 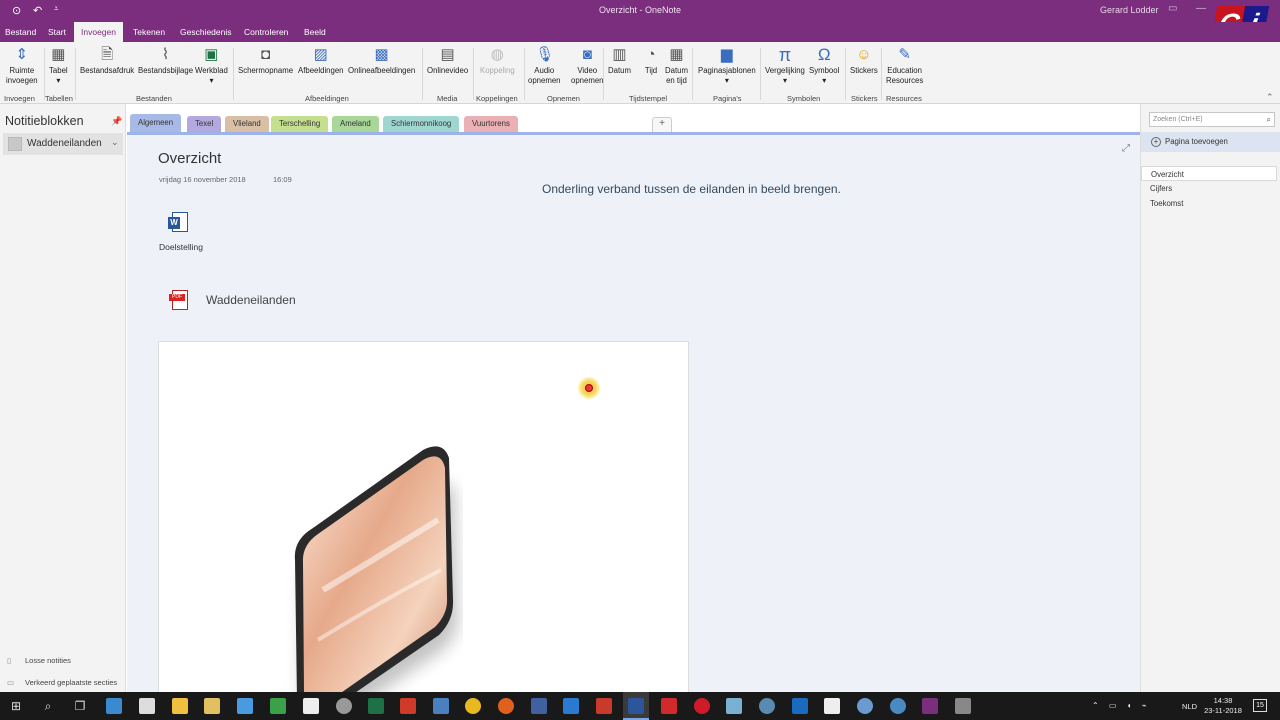 What do you see at coordinates (447, 61) in the screenshot?
I see `online-video-button: ▤ Onlinevideo` at bounding box center [447, 61].